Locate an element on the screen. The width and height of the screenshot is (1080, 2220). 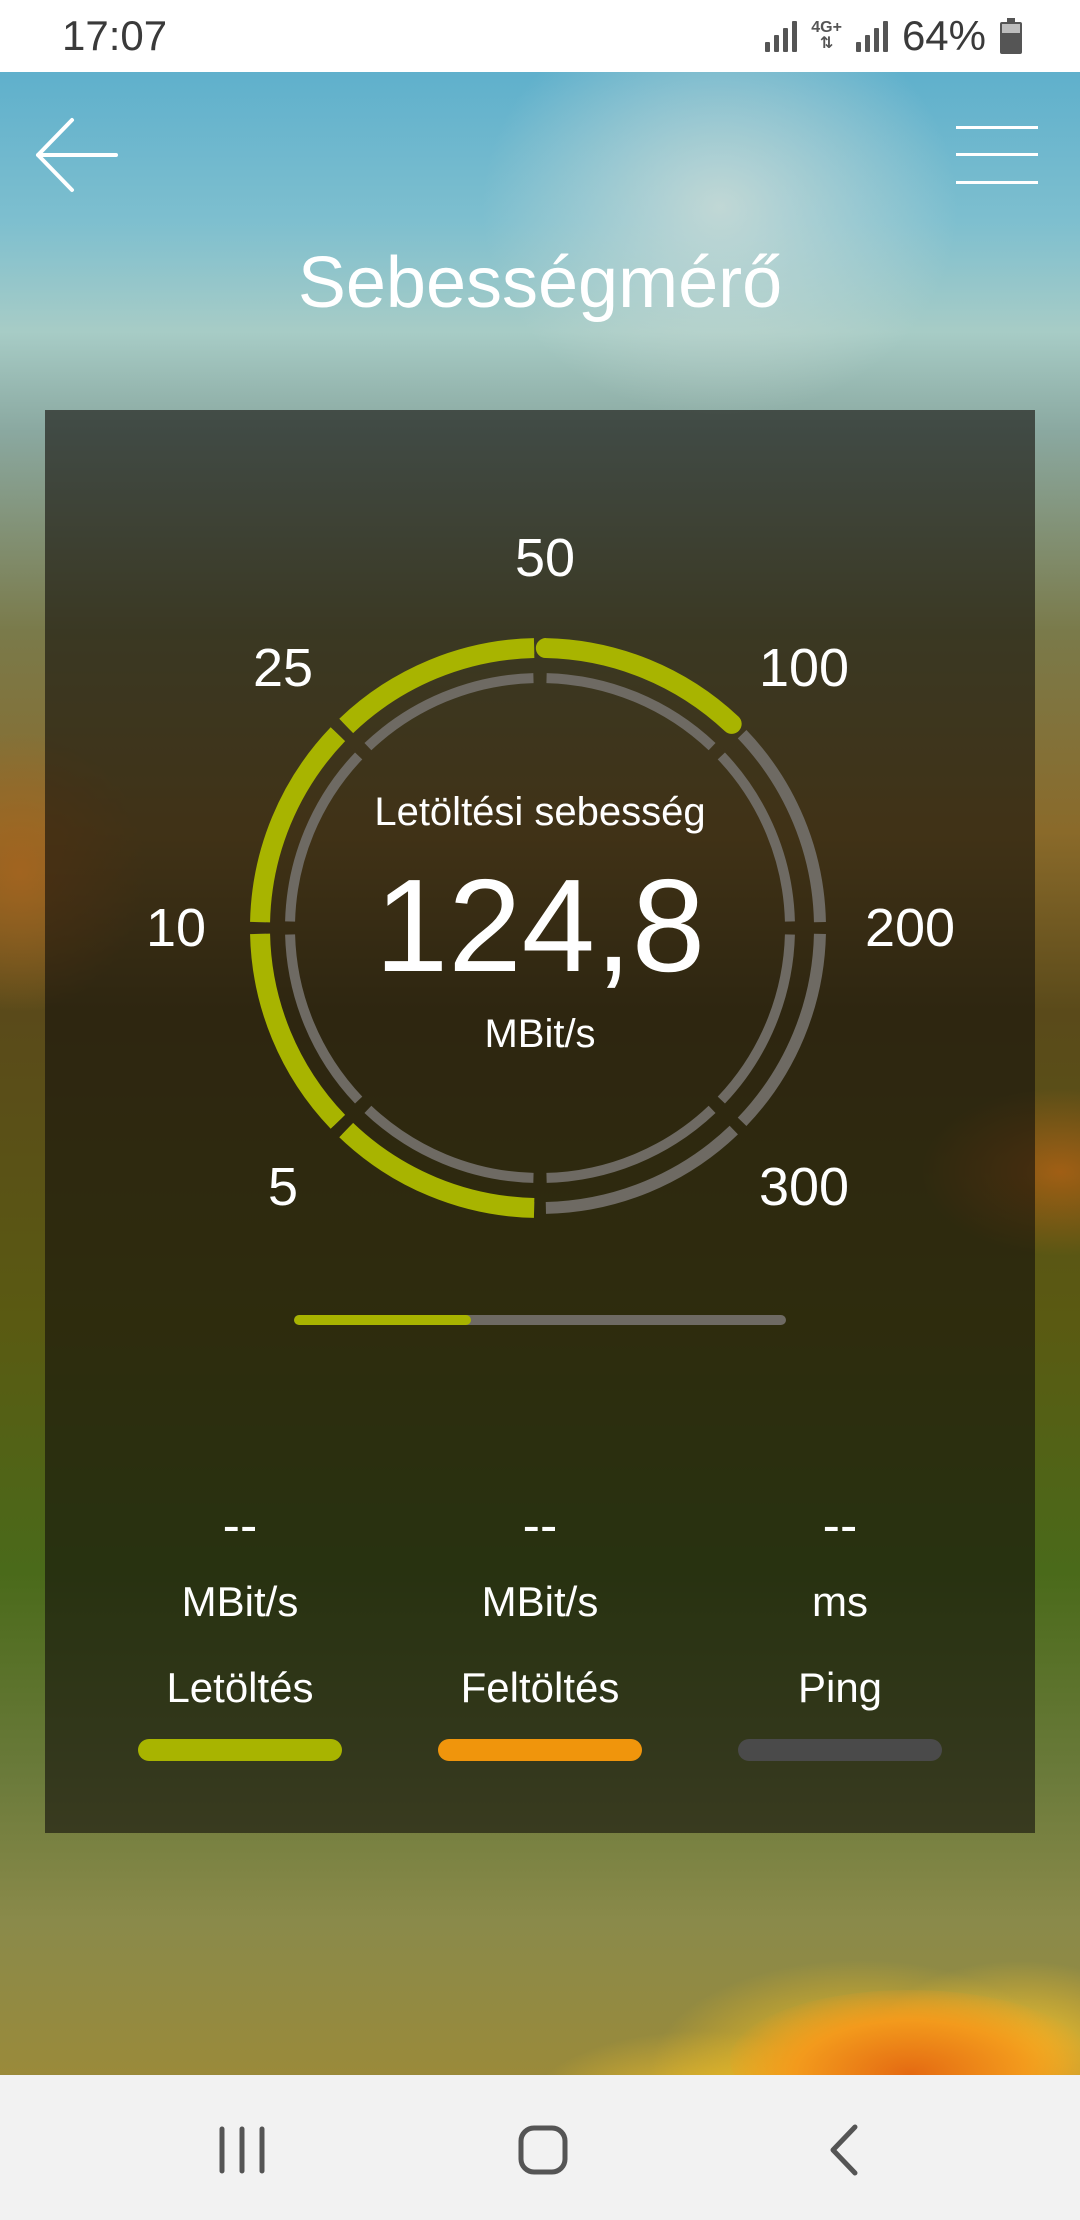
stat-label: Ping is located at coordinates (840, 1687).